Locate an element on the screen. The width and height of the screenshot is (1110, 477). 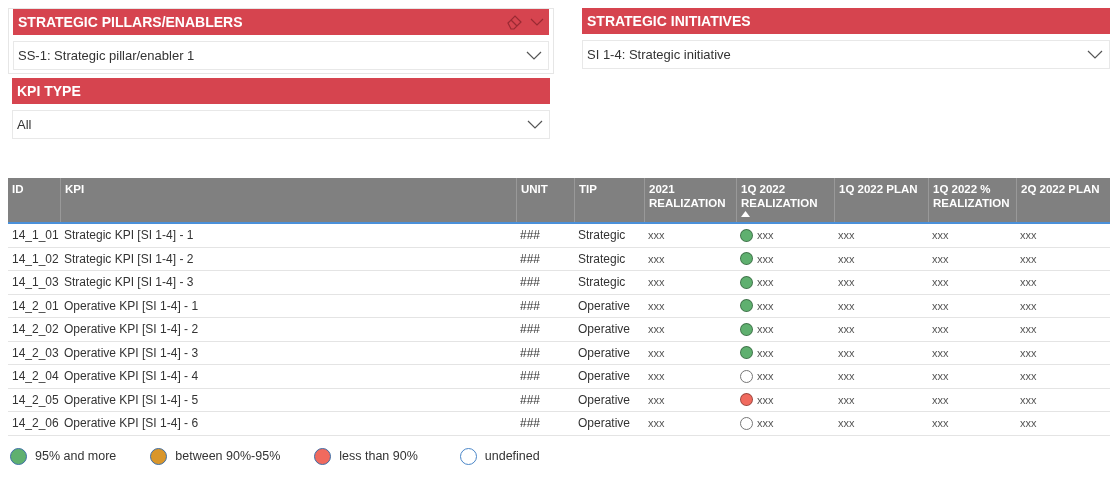
table-cell: 14_2_06 is located at coordinates (35, 423).